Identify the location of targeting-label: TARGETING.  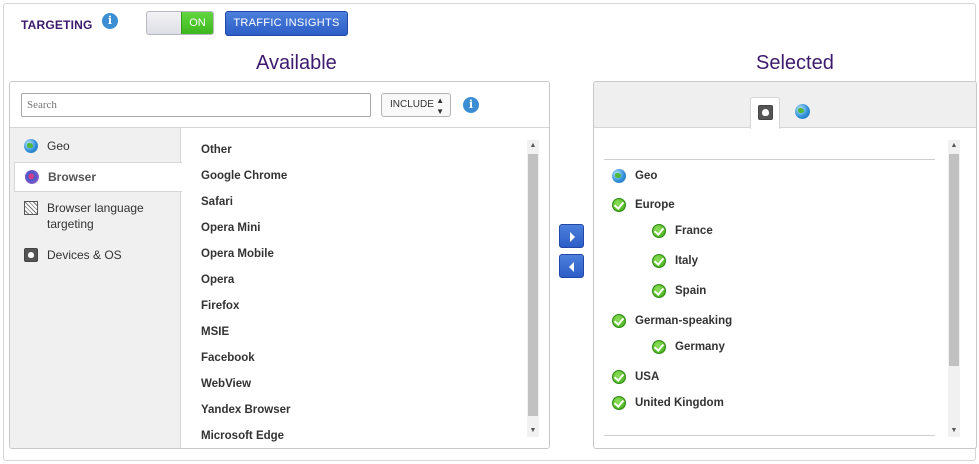
(57, 25).